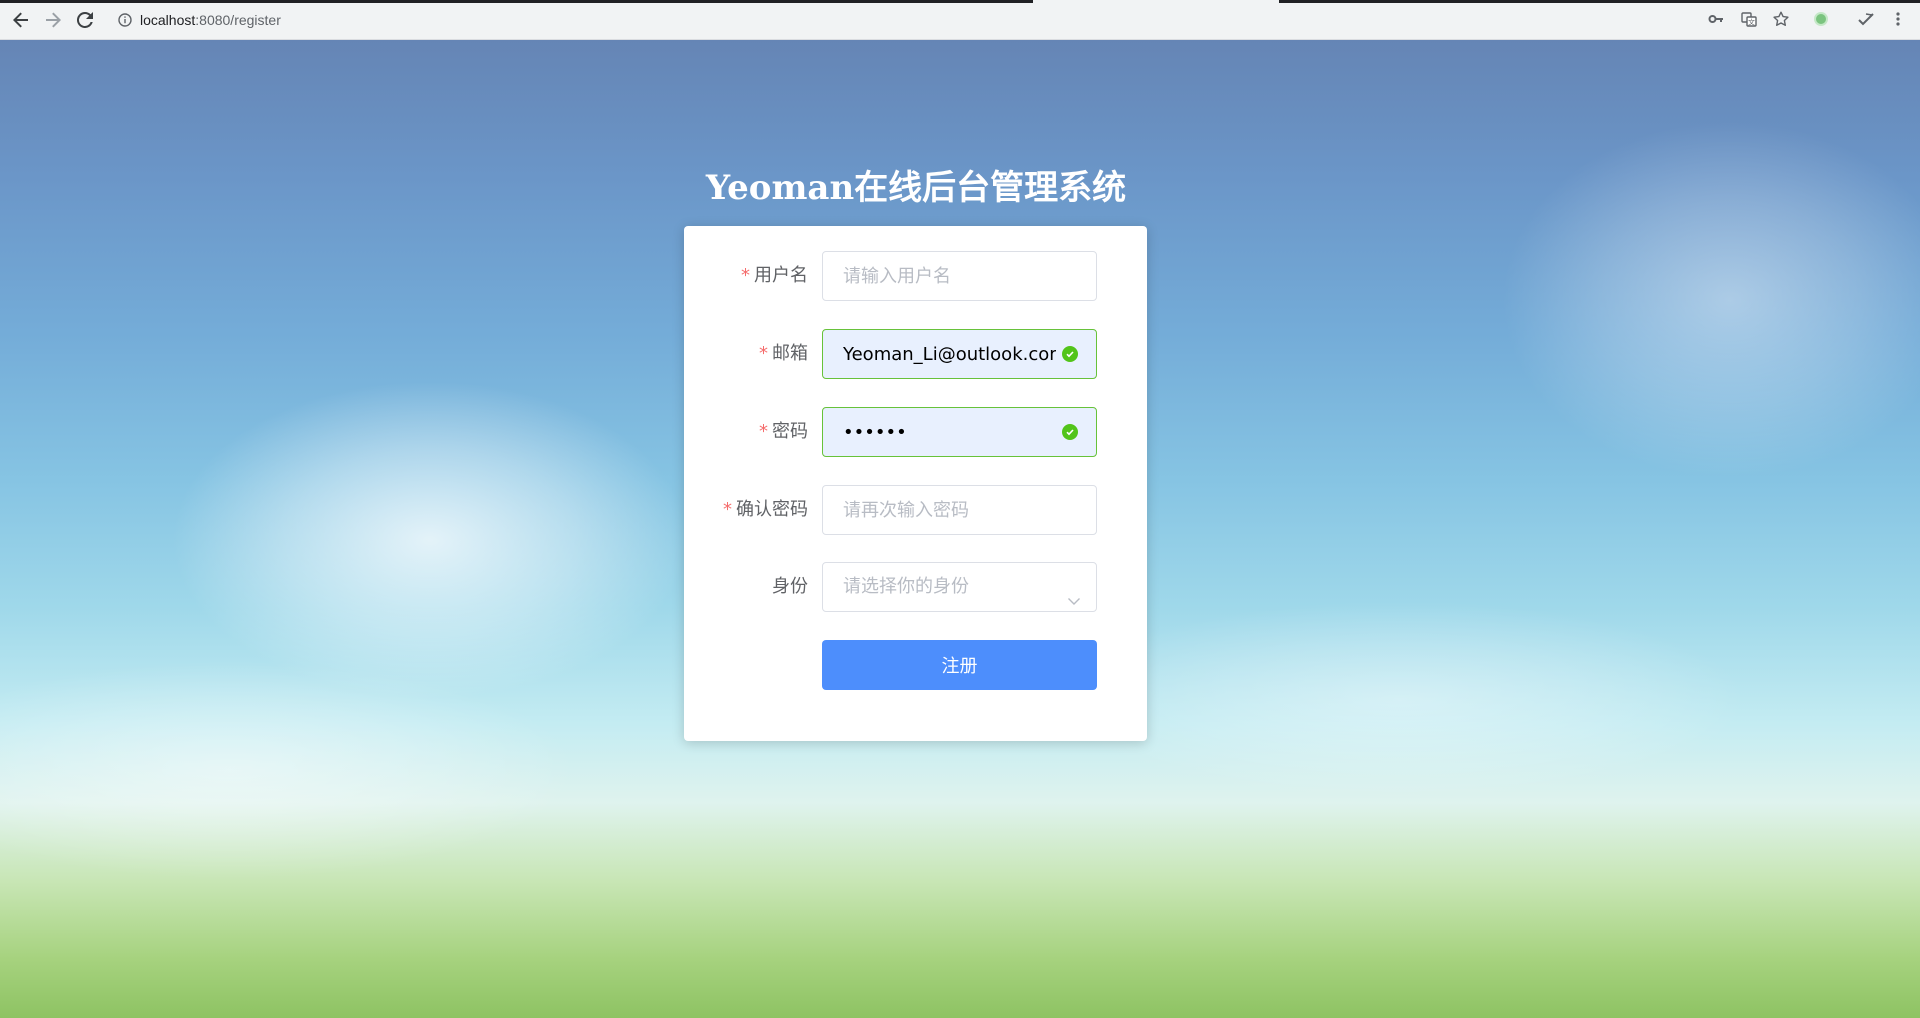  What do you see at coordinates (916, 188) in the screenshot?
I see `page-title: Yeoman在线后台管理系统` at bounding box center [916, 188].